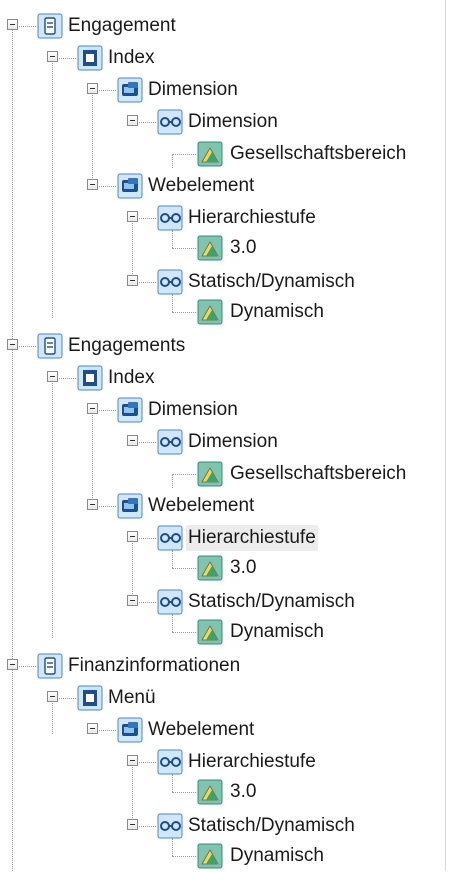 The image size is (450, 872). I want to click on database-icon, so click(50, 666).